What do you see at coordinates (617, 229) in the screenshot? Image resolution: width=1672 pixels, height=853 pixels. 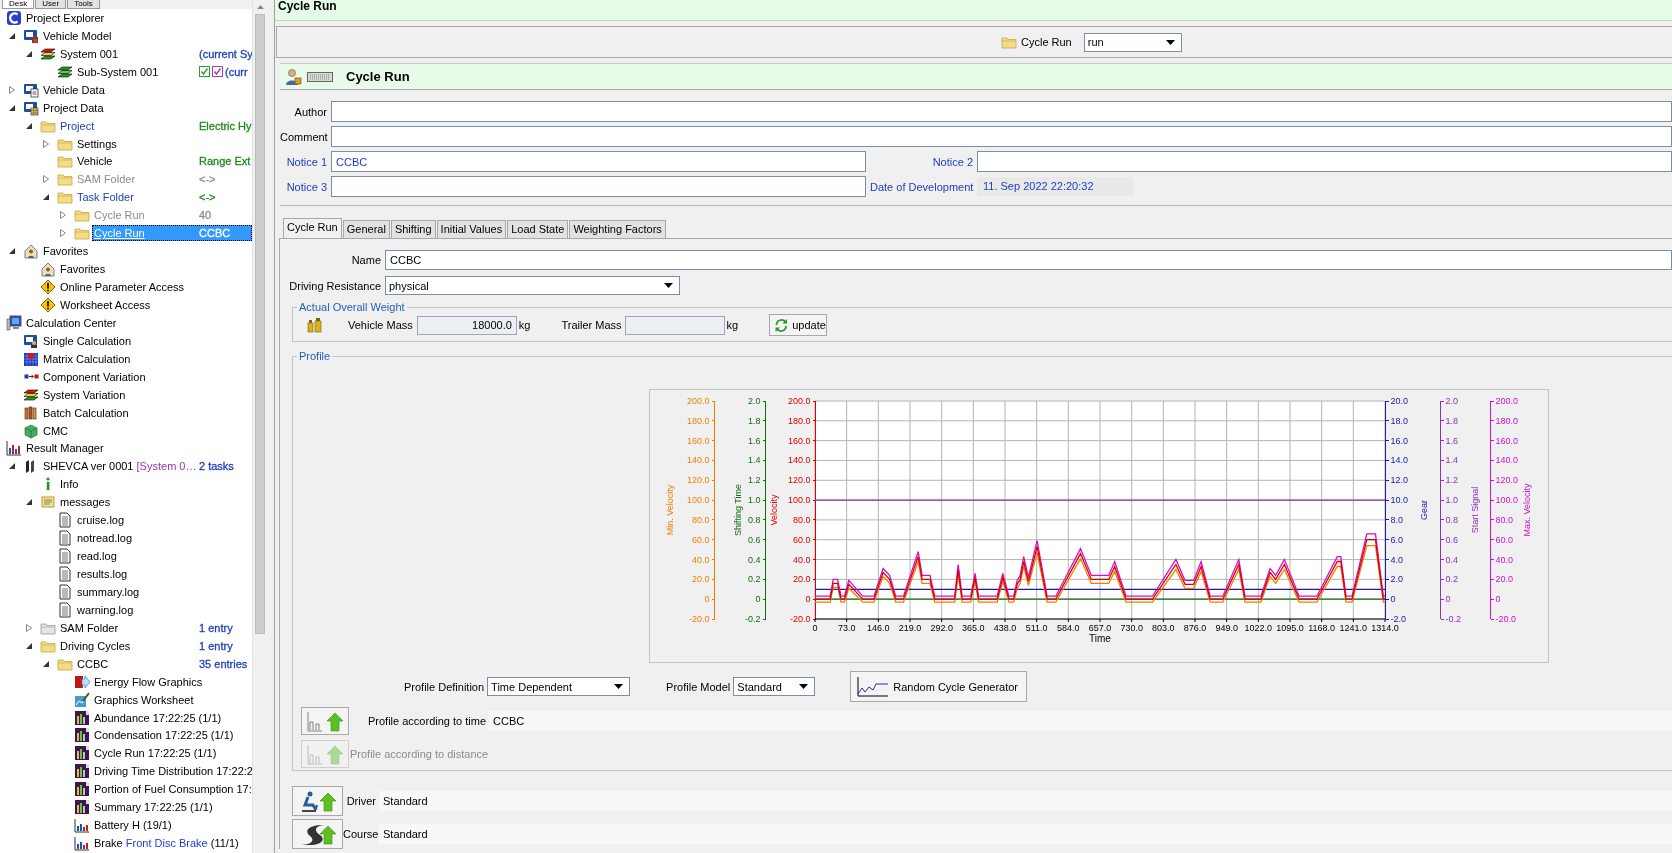 I see `tab: Weighting Factors` at bounding box center [617, 229].